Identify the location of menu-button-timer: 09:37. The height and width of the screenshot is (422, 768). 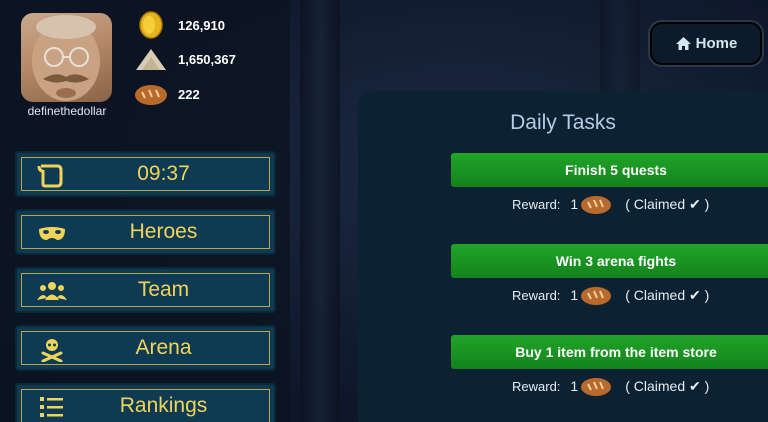
(145, 174).